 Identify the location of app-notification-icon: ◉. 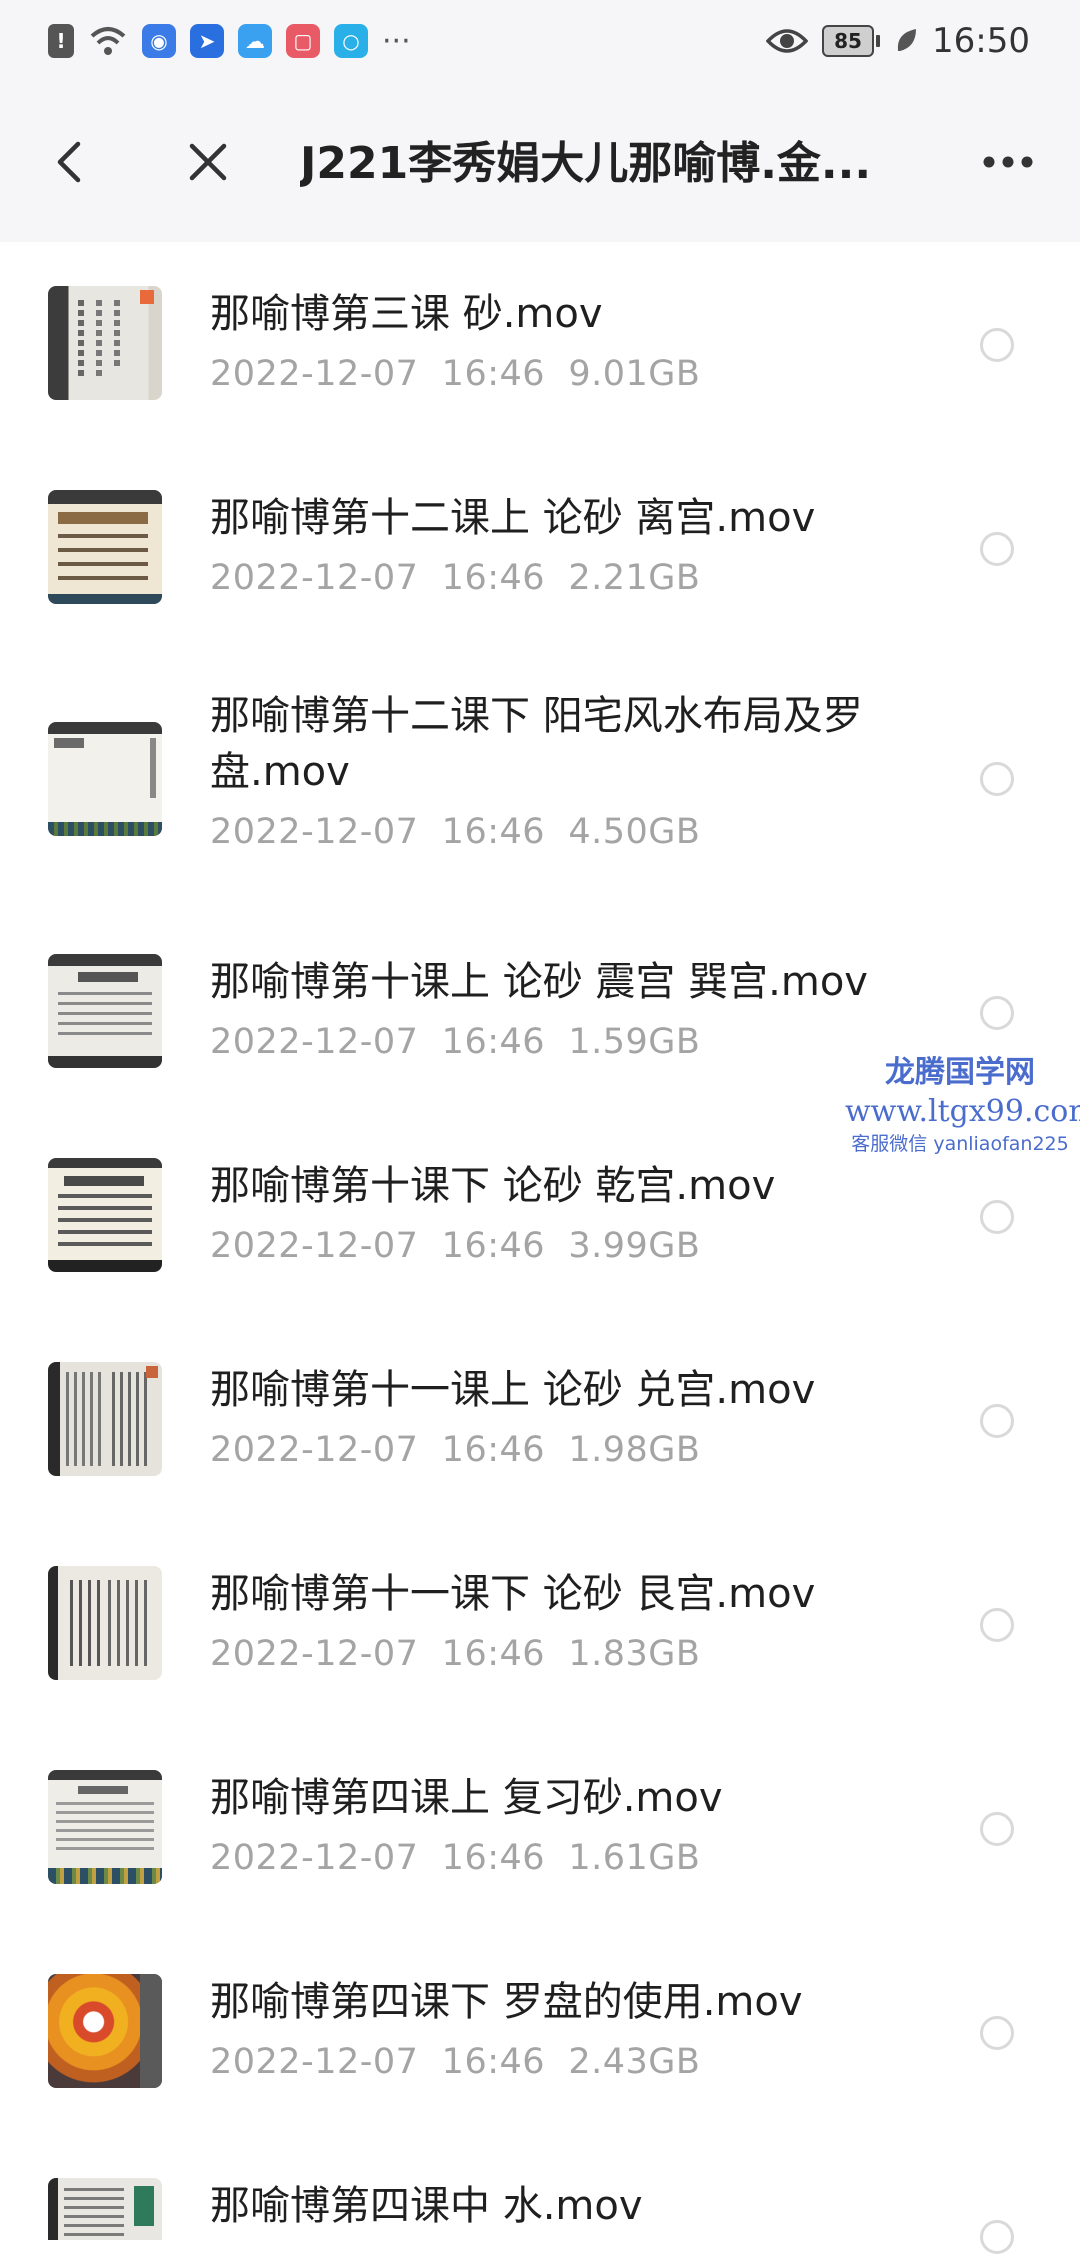
(159, 41).